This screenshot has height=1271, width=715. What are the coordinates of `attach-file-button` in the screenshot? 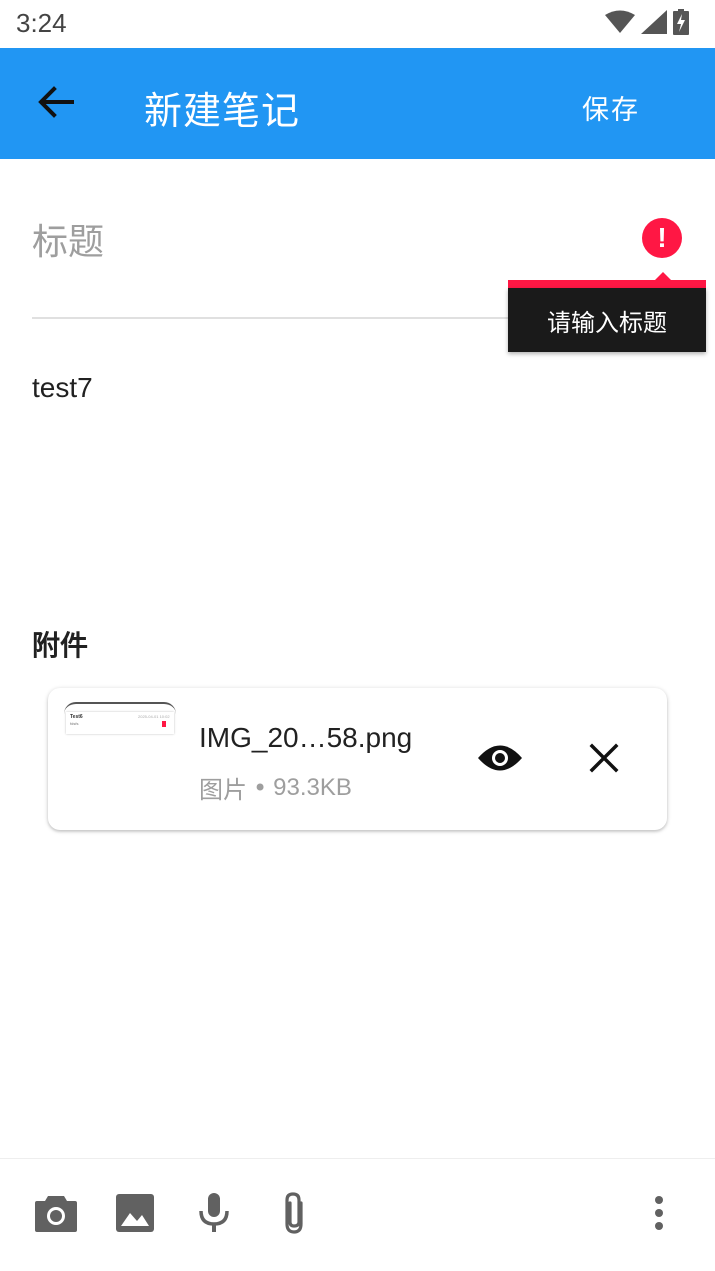 It's located at (294, 1215).